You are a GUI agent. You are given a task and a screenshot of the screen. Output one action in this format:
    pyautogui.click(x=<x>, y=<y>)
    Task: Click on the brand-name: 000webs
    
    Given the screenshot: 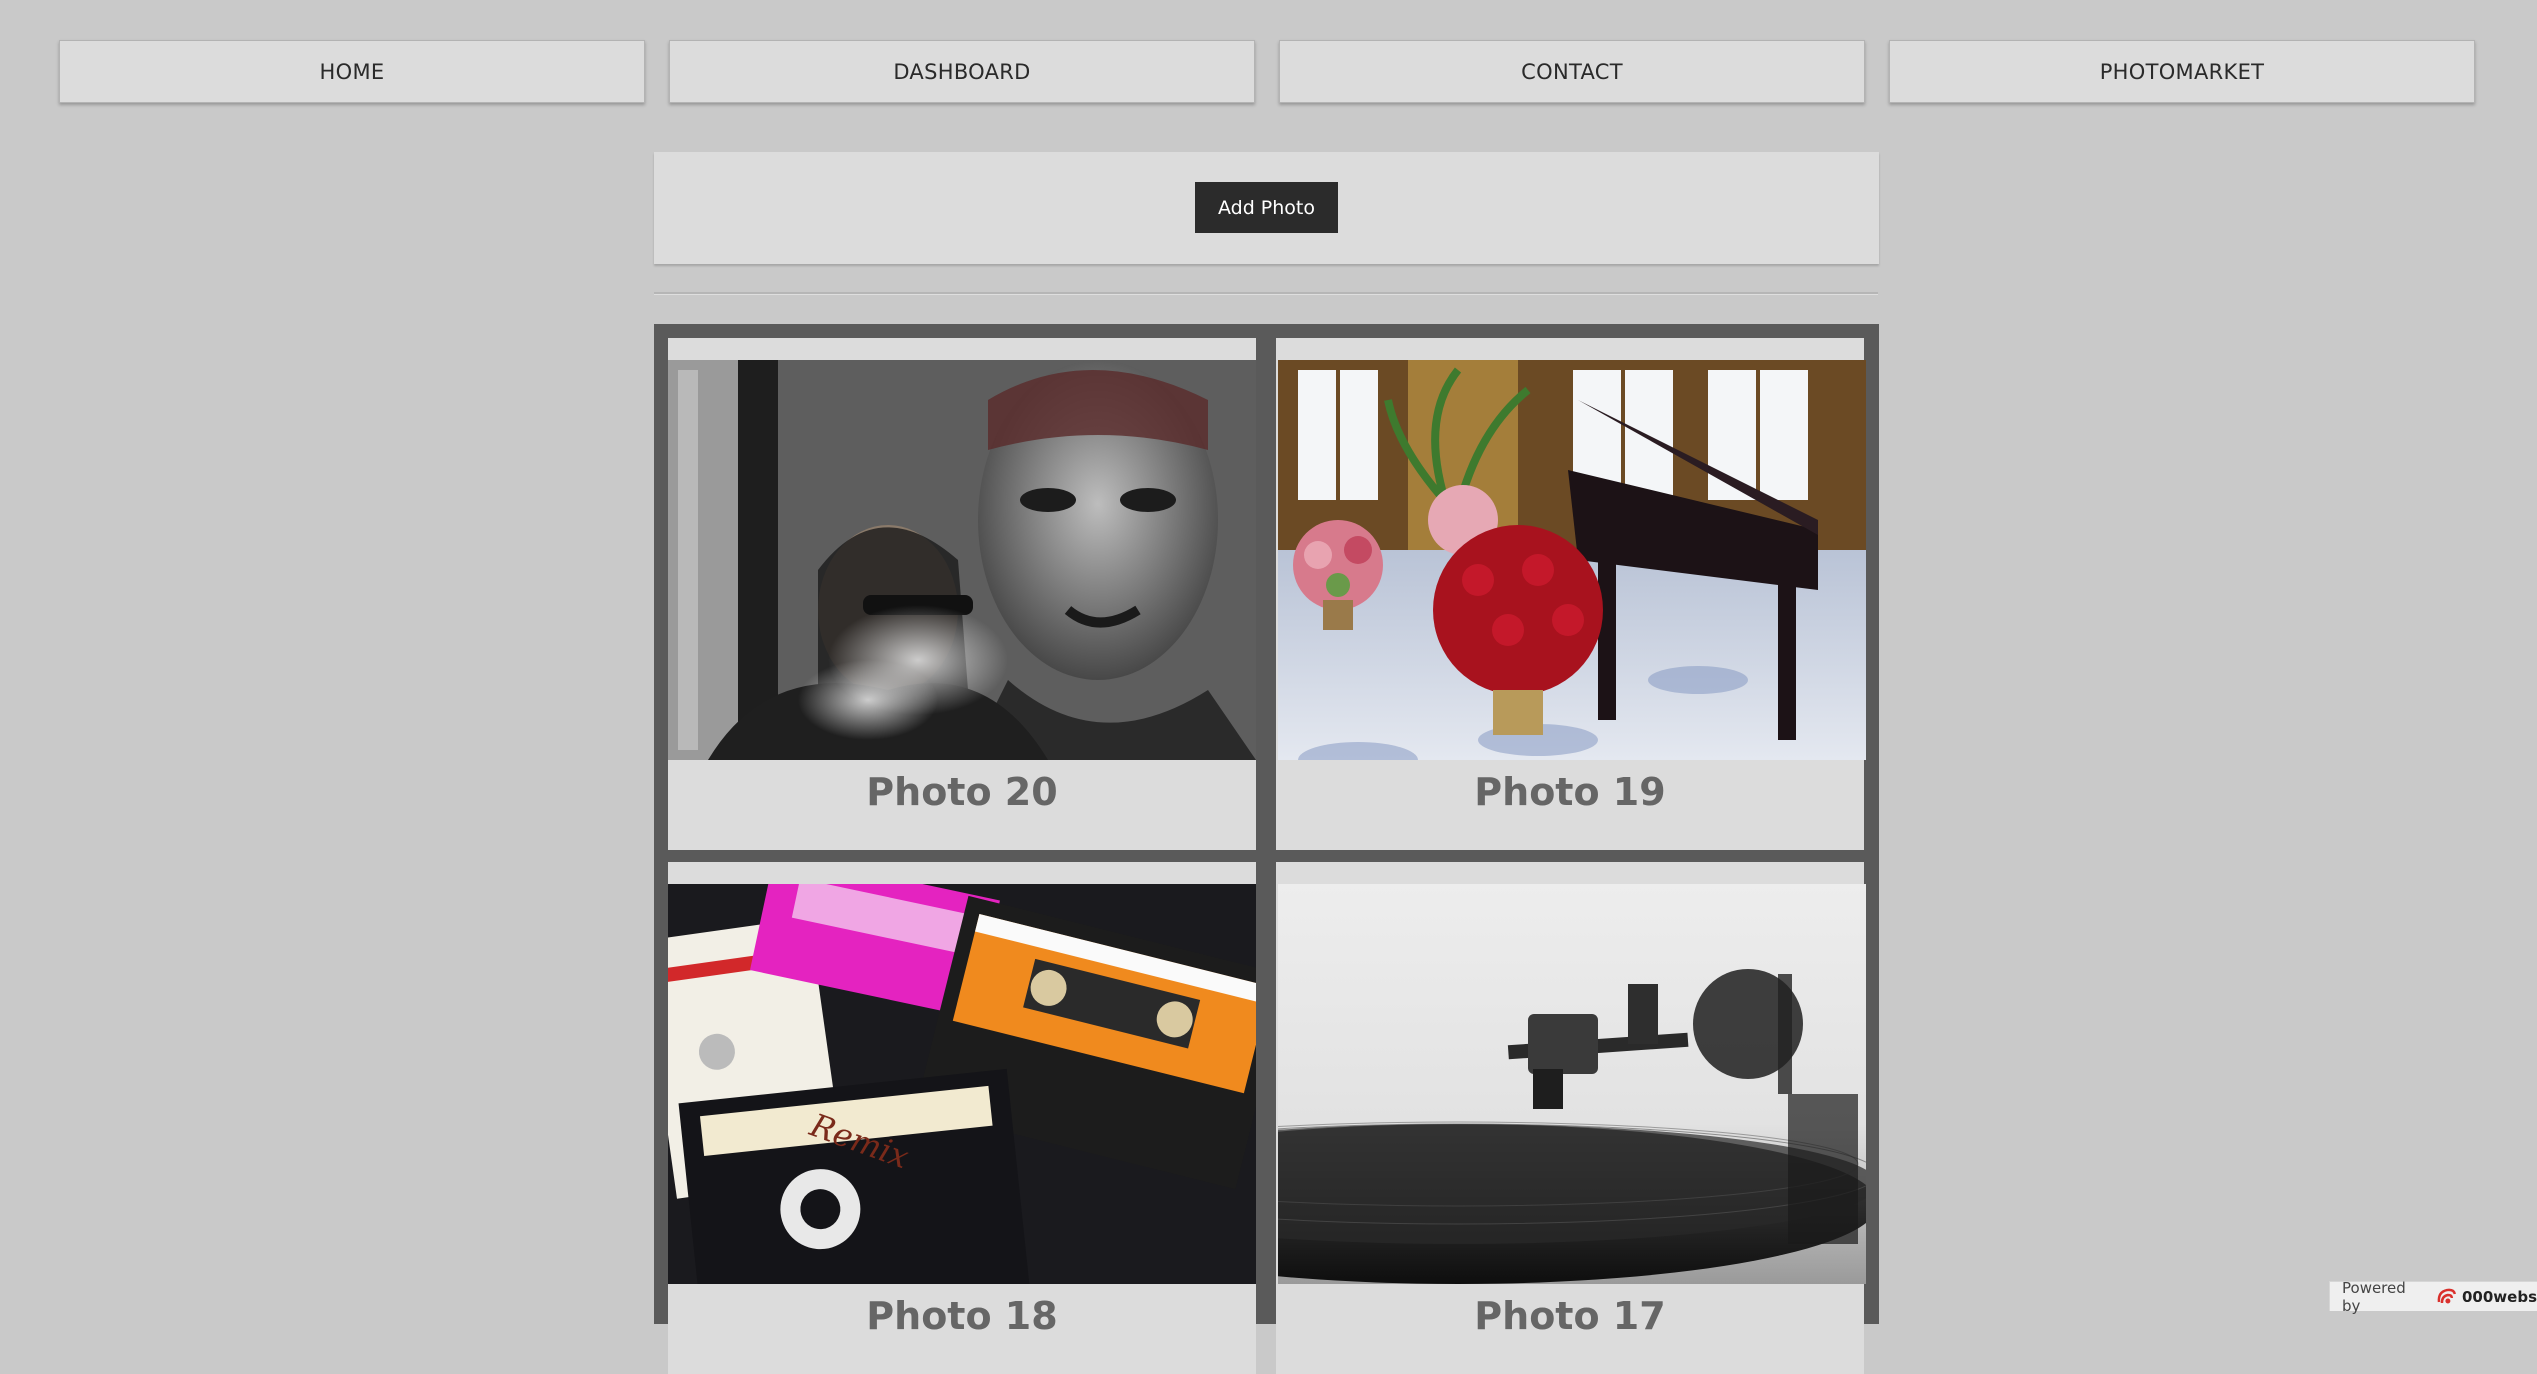 What is the action you would take?
    pyautogui.click(x=2499, y=1297)
    